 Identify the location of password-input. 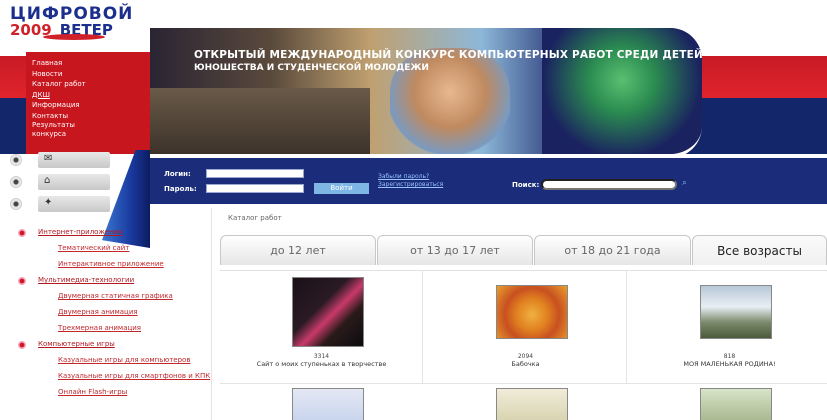
(255, 188).